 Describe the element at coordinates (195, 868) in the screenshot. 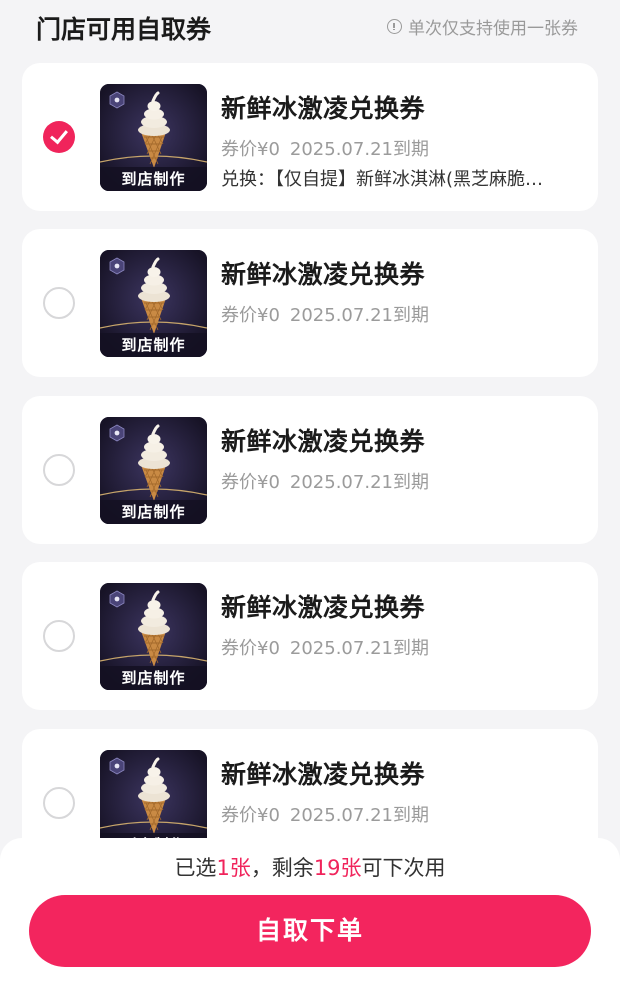

I see `summary-prefix: 已选` at that location.